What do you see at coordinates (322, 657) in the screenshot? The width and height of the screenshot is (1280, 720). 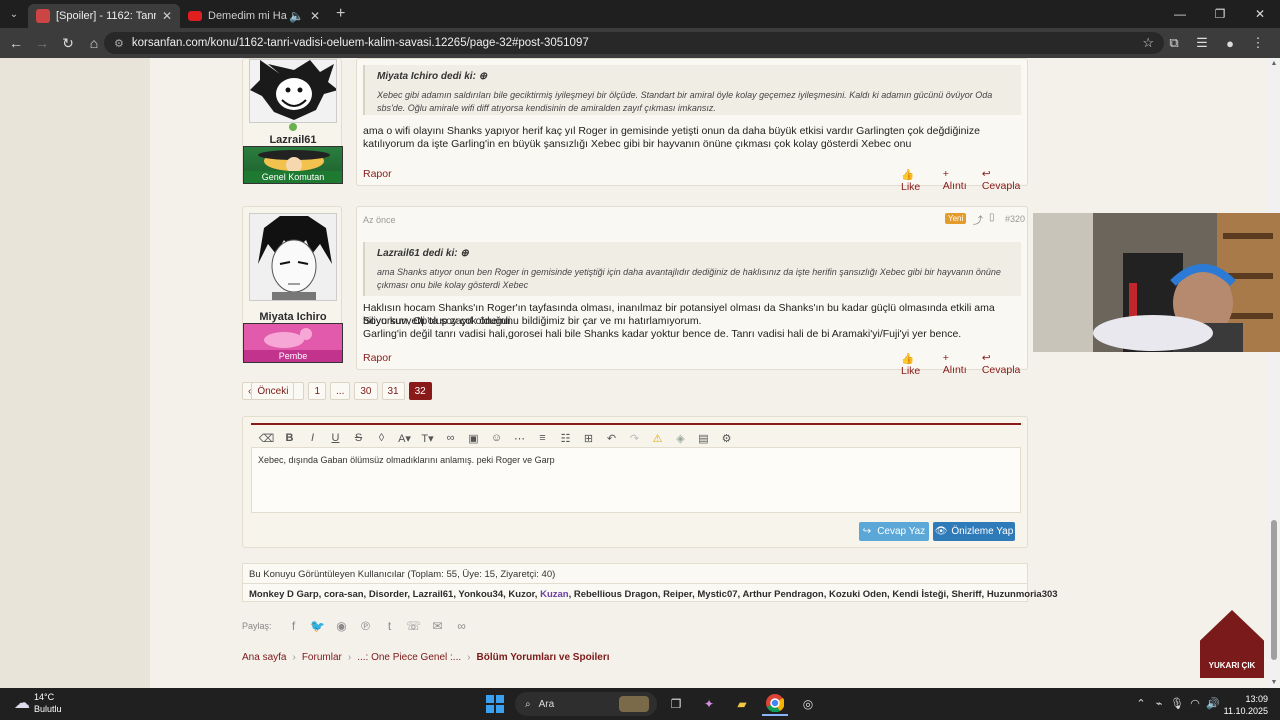 I see `crumb-forums: Forumlar` at bounding box center [322, 657].